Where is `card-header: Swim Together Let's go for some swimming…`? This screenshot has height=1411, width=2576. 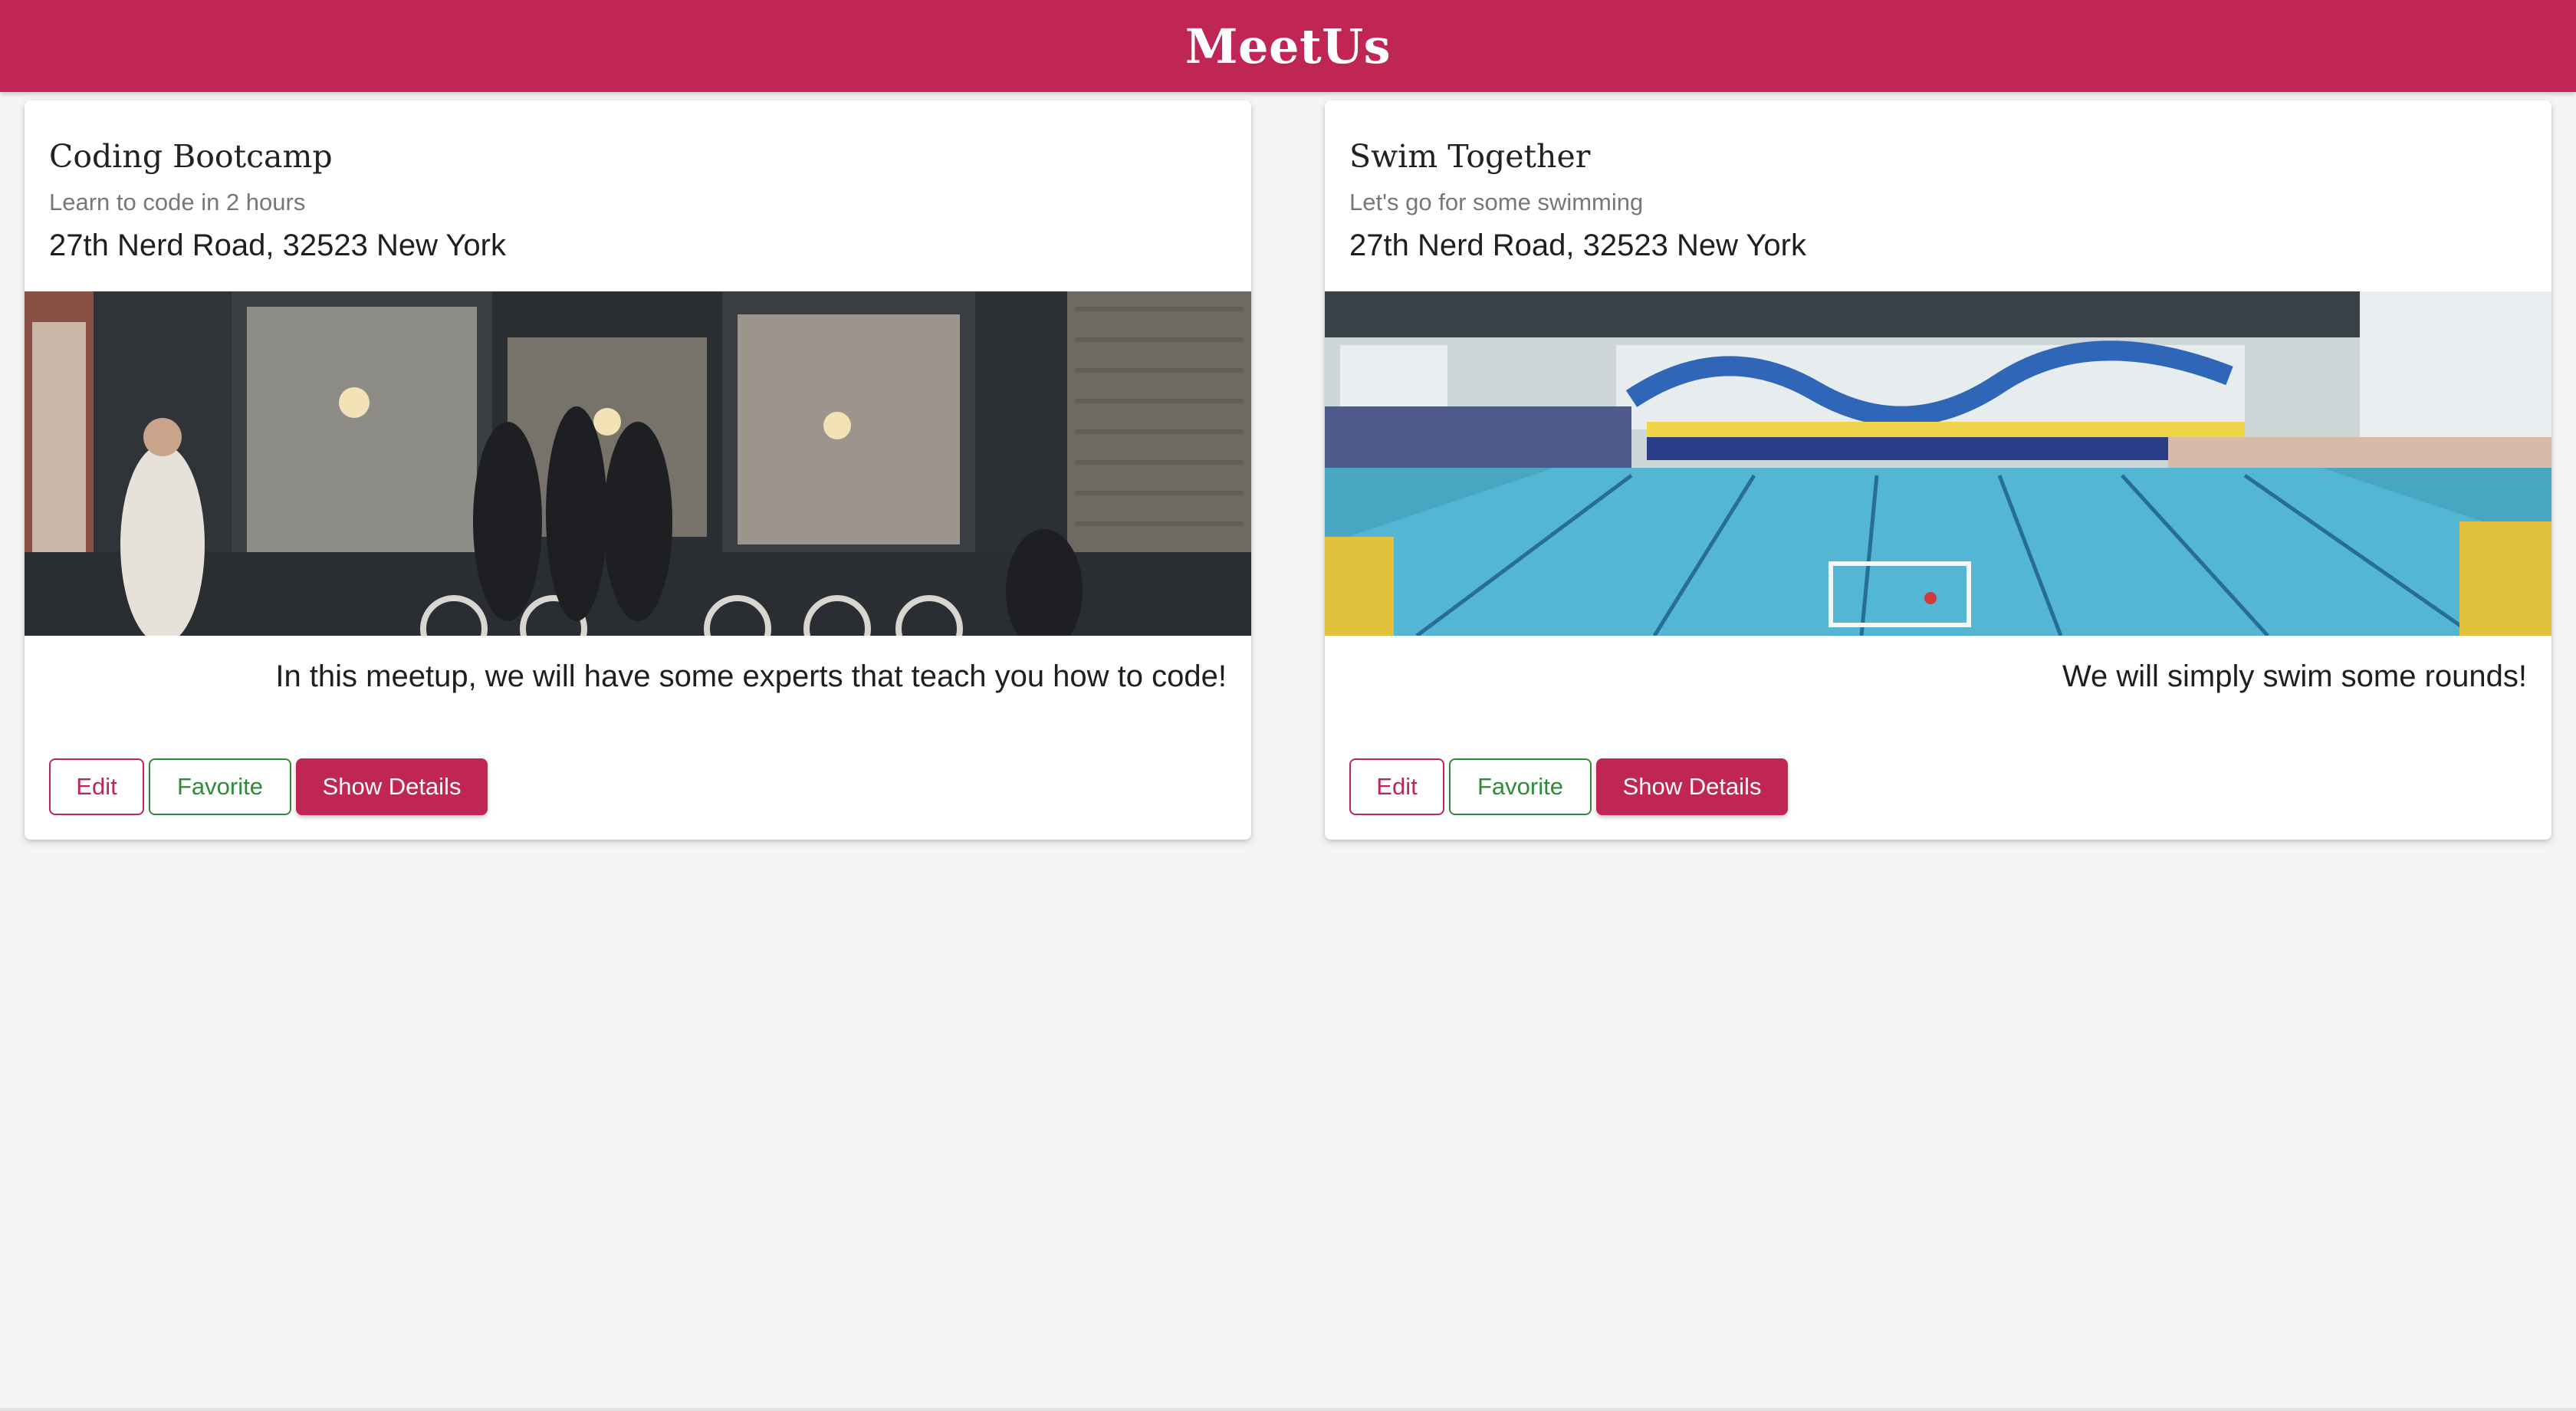
card-header: Swim Together Let's go for some swimming… is located at coordinates (1938, 200).